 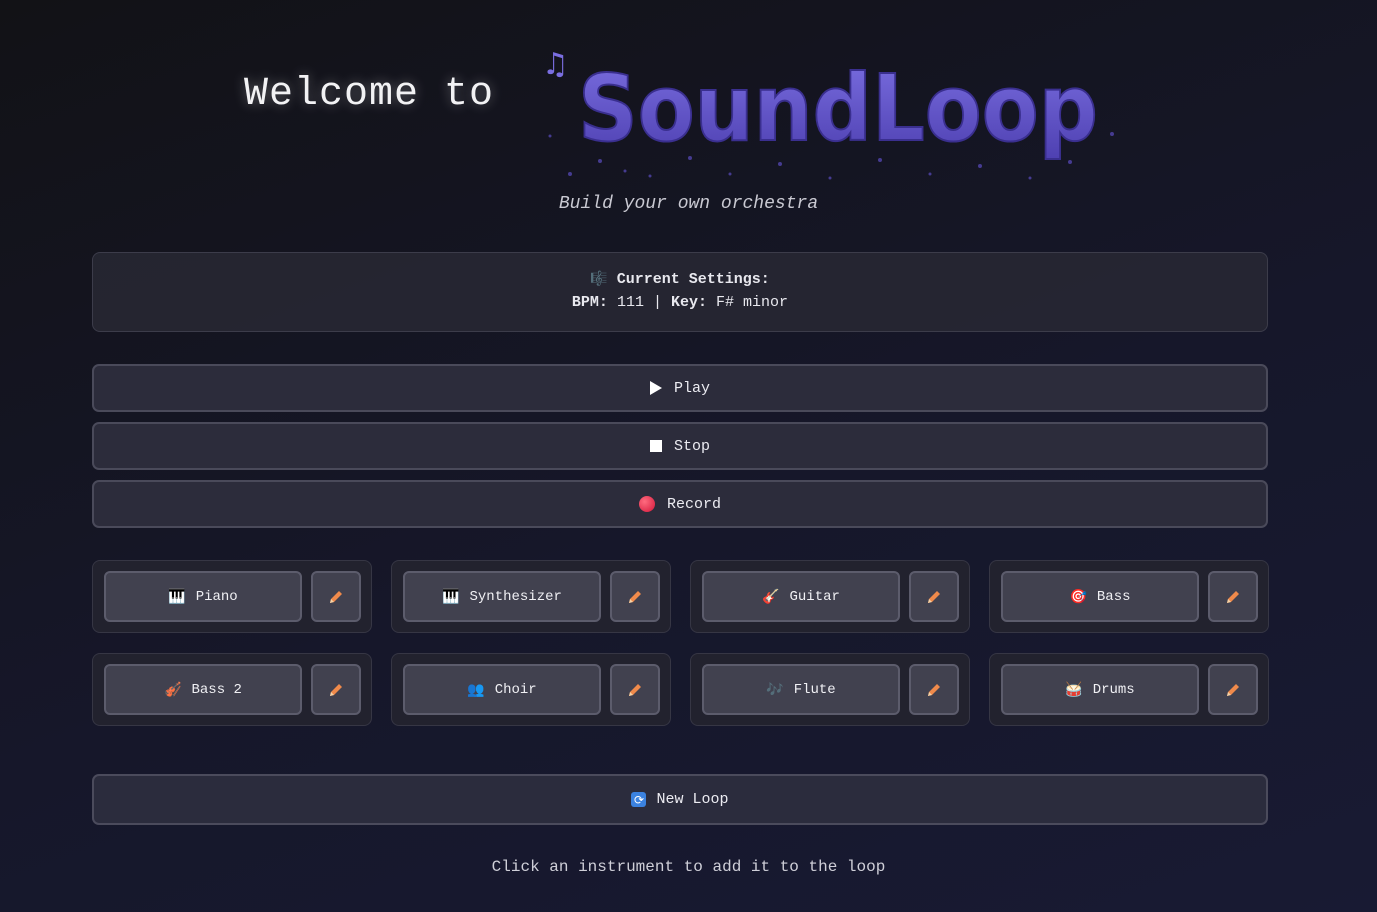 I want to click on edit-bass-button, so click(x=1233, y=596).